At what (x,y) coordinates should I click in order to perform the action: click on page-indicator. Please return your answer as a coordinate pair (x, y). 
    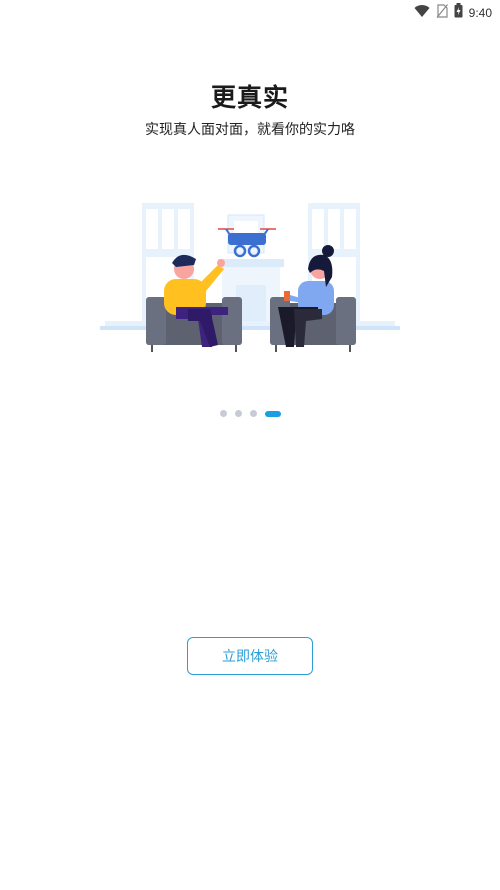
    Looking at the image, I should click on (250, 413).